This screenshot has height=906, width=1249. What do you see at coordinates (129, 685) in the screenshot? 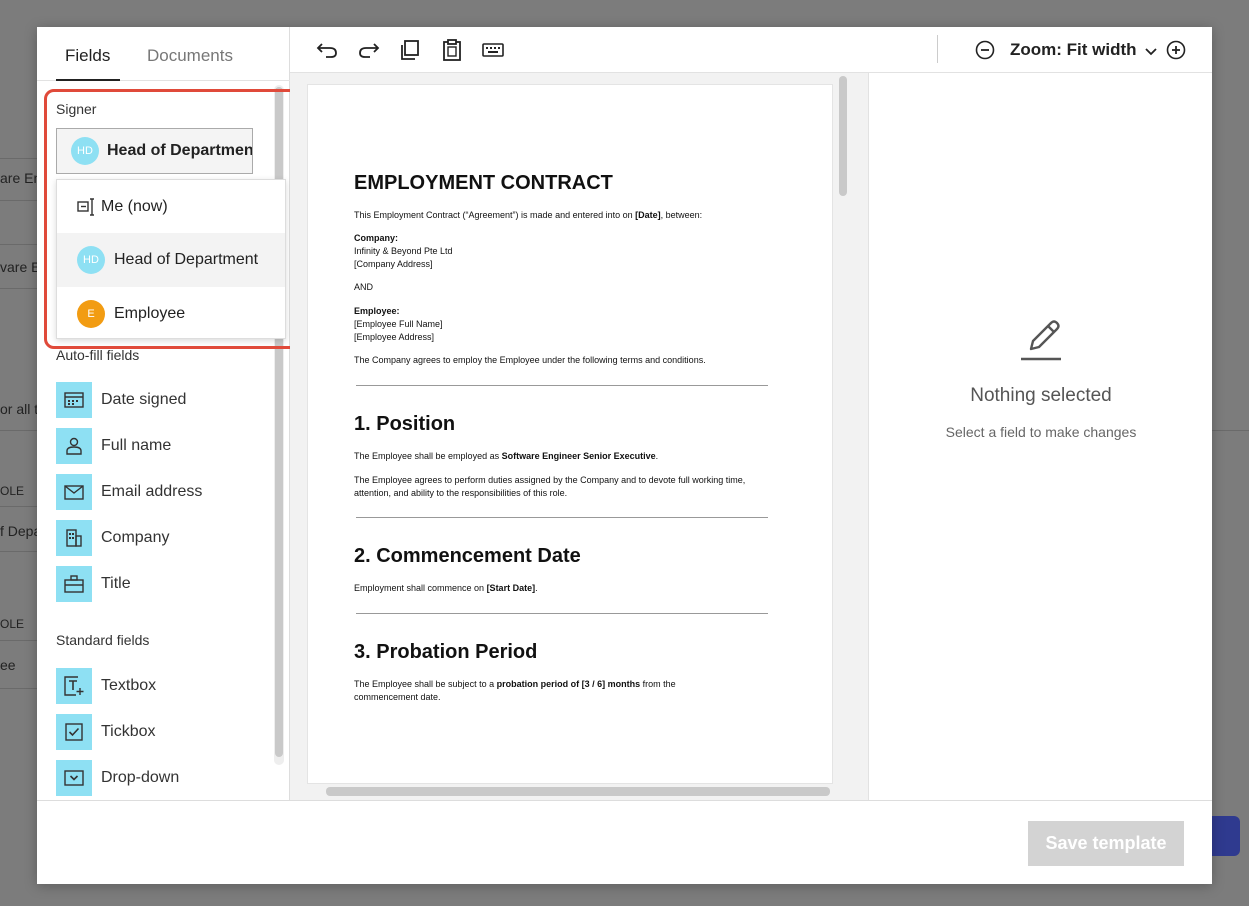
I see `field-label: Textbox` at bounding box center [129, 685].